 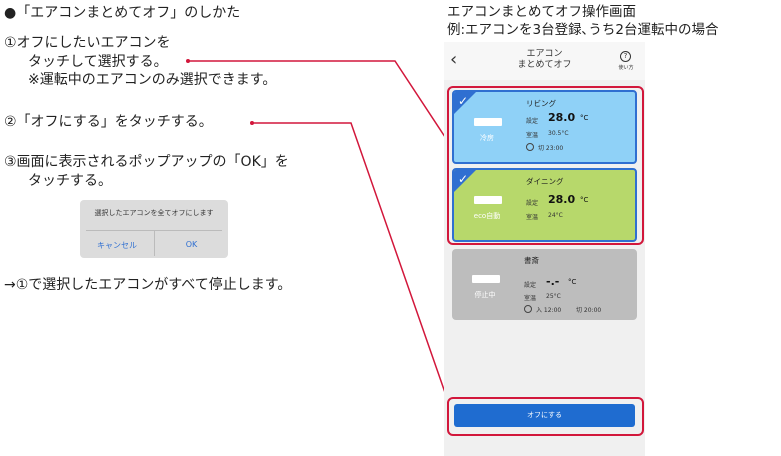 What do you see at coordinates (545, 181) in the screenshot?
I see `room-name: ダイニング` at bounding box center [545, 181].